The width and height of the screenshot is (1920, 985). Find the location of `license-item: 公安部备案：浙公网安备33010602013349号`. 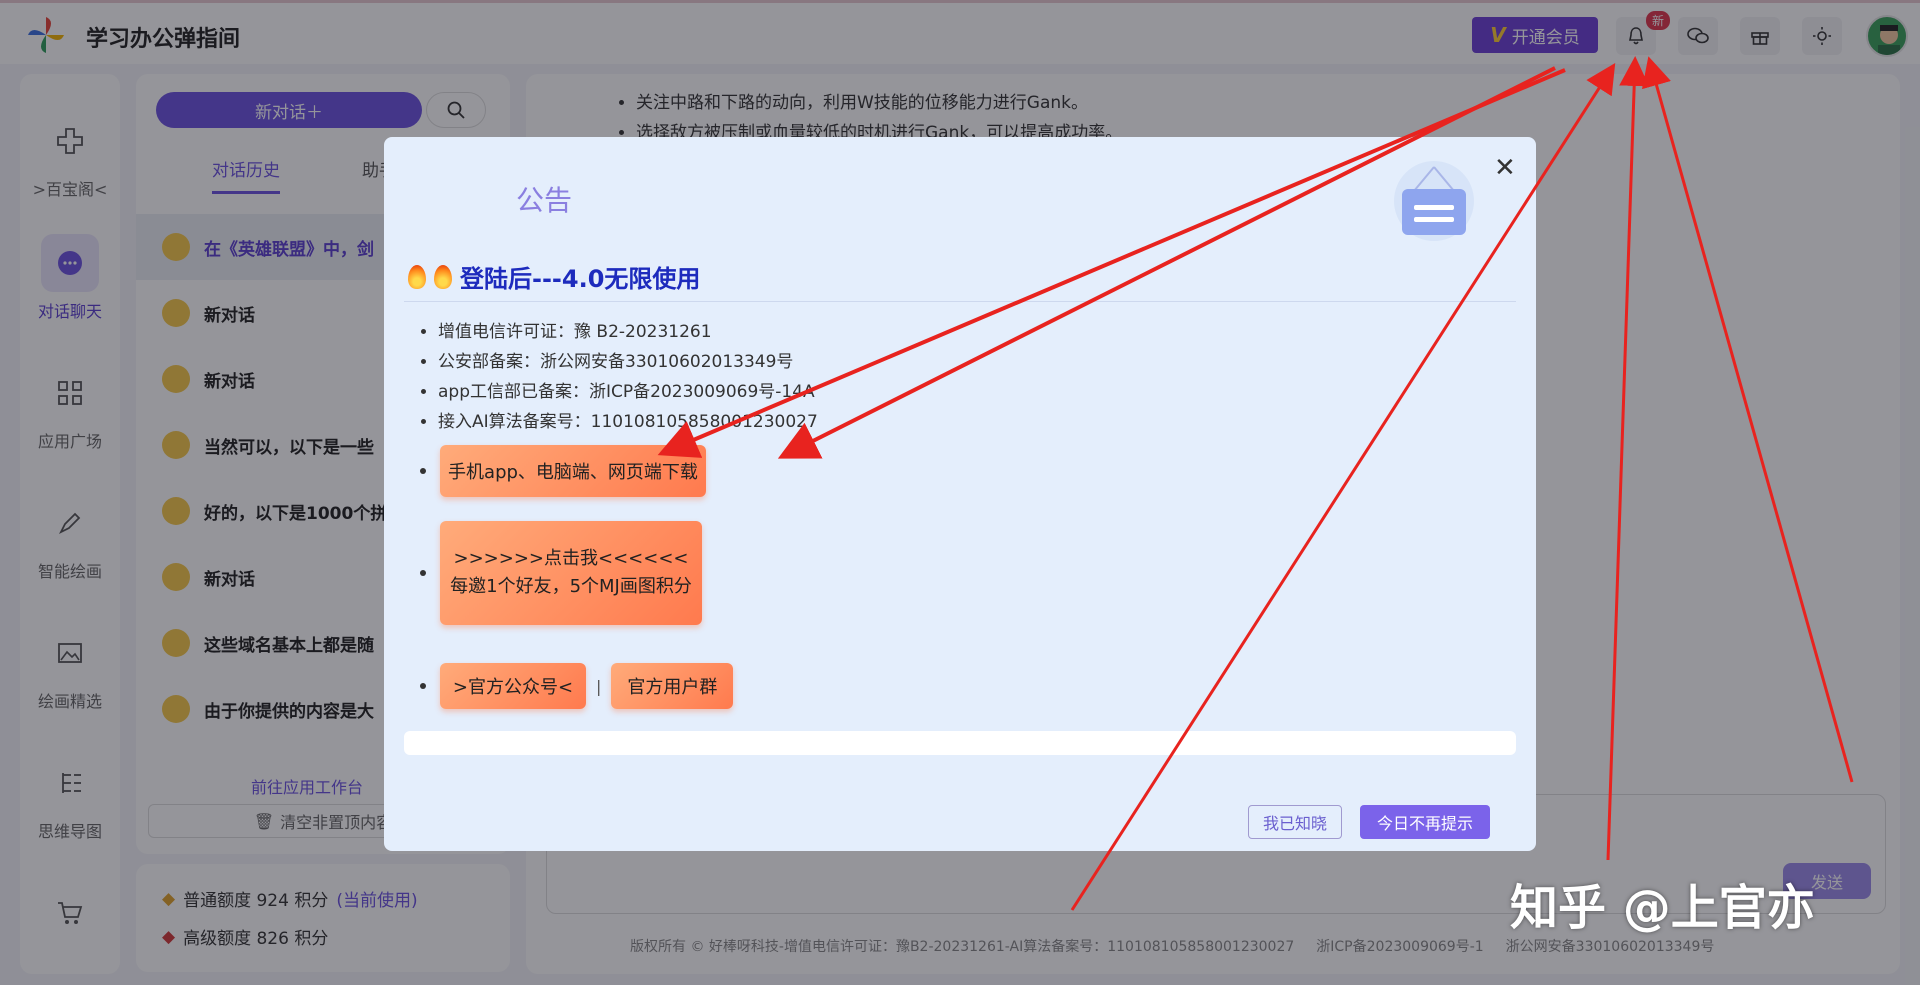

license-item: 公安部备案：浙公网安备33010602013349号 is located at coordinates (628, 362).